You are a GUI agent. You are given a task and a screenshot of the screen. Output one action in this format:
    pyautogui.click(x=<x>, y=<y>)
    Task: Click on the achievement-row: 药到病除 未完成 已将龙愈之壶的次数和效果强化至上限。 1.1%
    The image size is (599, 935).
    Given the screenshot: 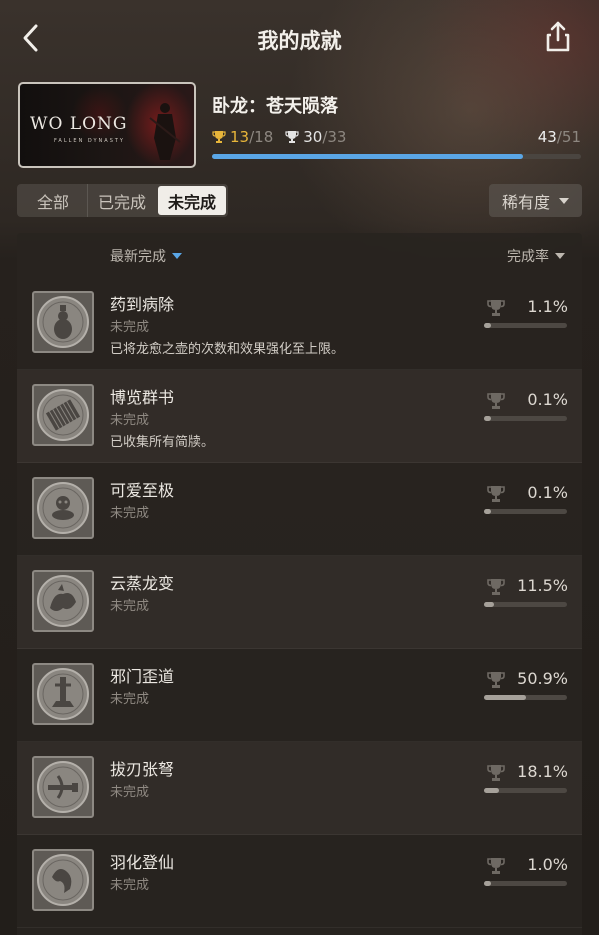 What is the action you would take?
    pyautogui.click(x=299, y=323)
    